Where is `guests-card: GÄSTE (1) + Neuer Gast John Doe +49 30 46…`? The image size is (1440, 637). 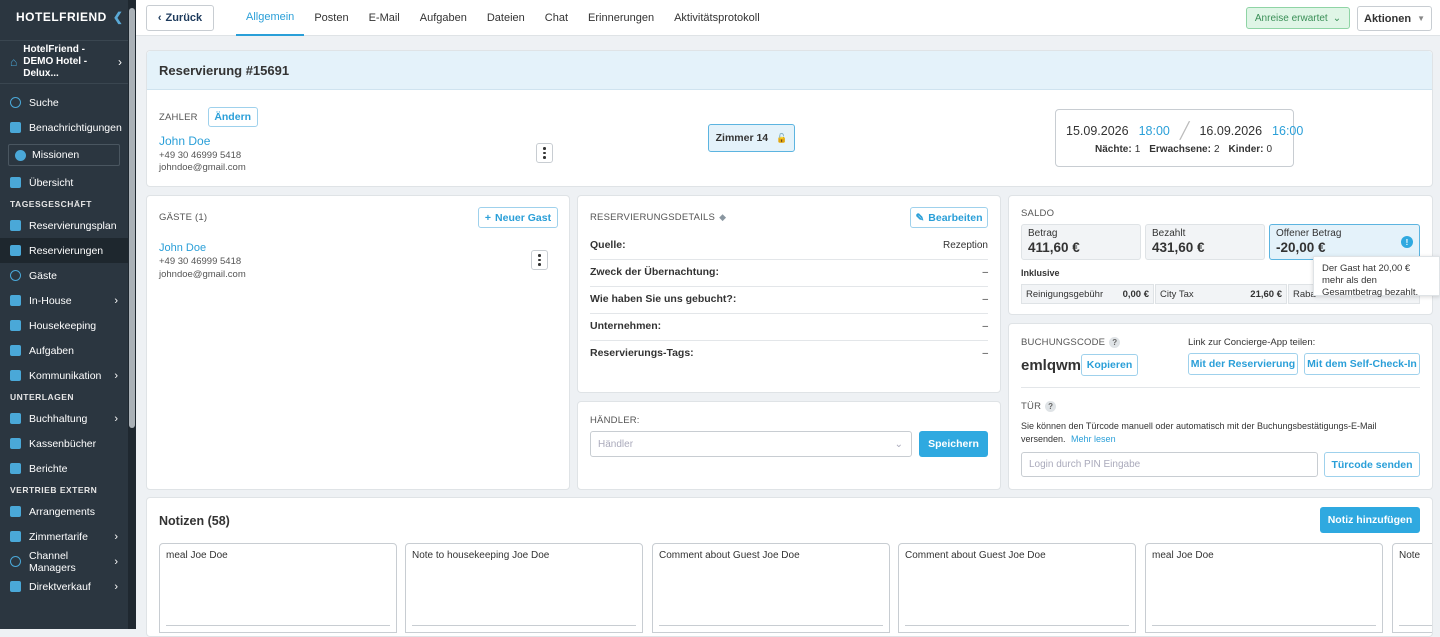 guests-card: GÄSTE (1) + Neuer Gast John Doe +49 30 46… is located at coordinates (358, 342).